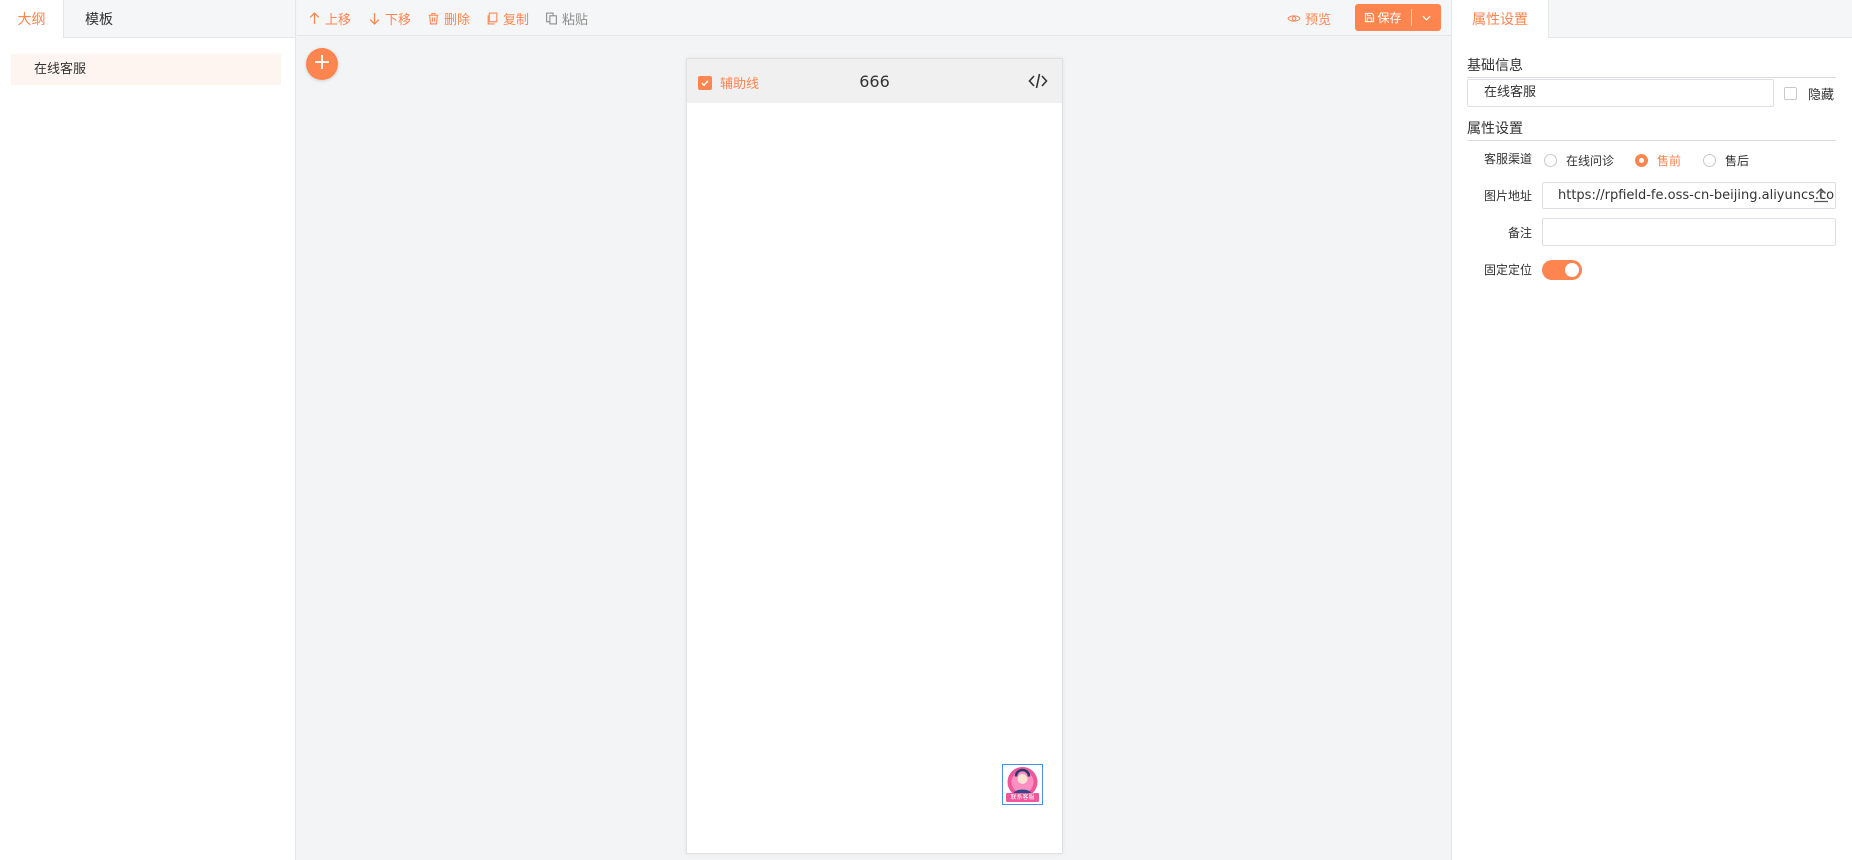 The width and height of the screenshot is (1852, 860). I want to click on radio-online-consult: 在线问诊, so click(1579, 160).